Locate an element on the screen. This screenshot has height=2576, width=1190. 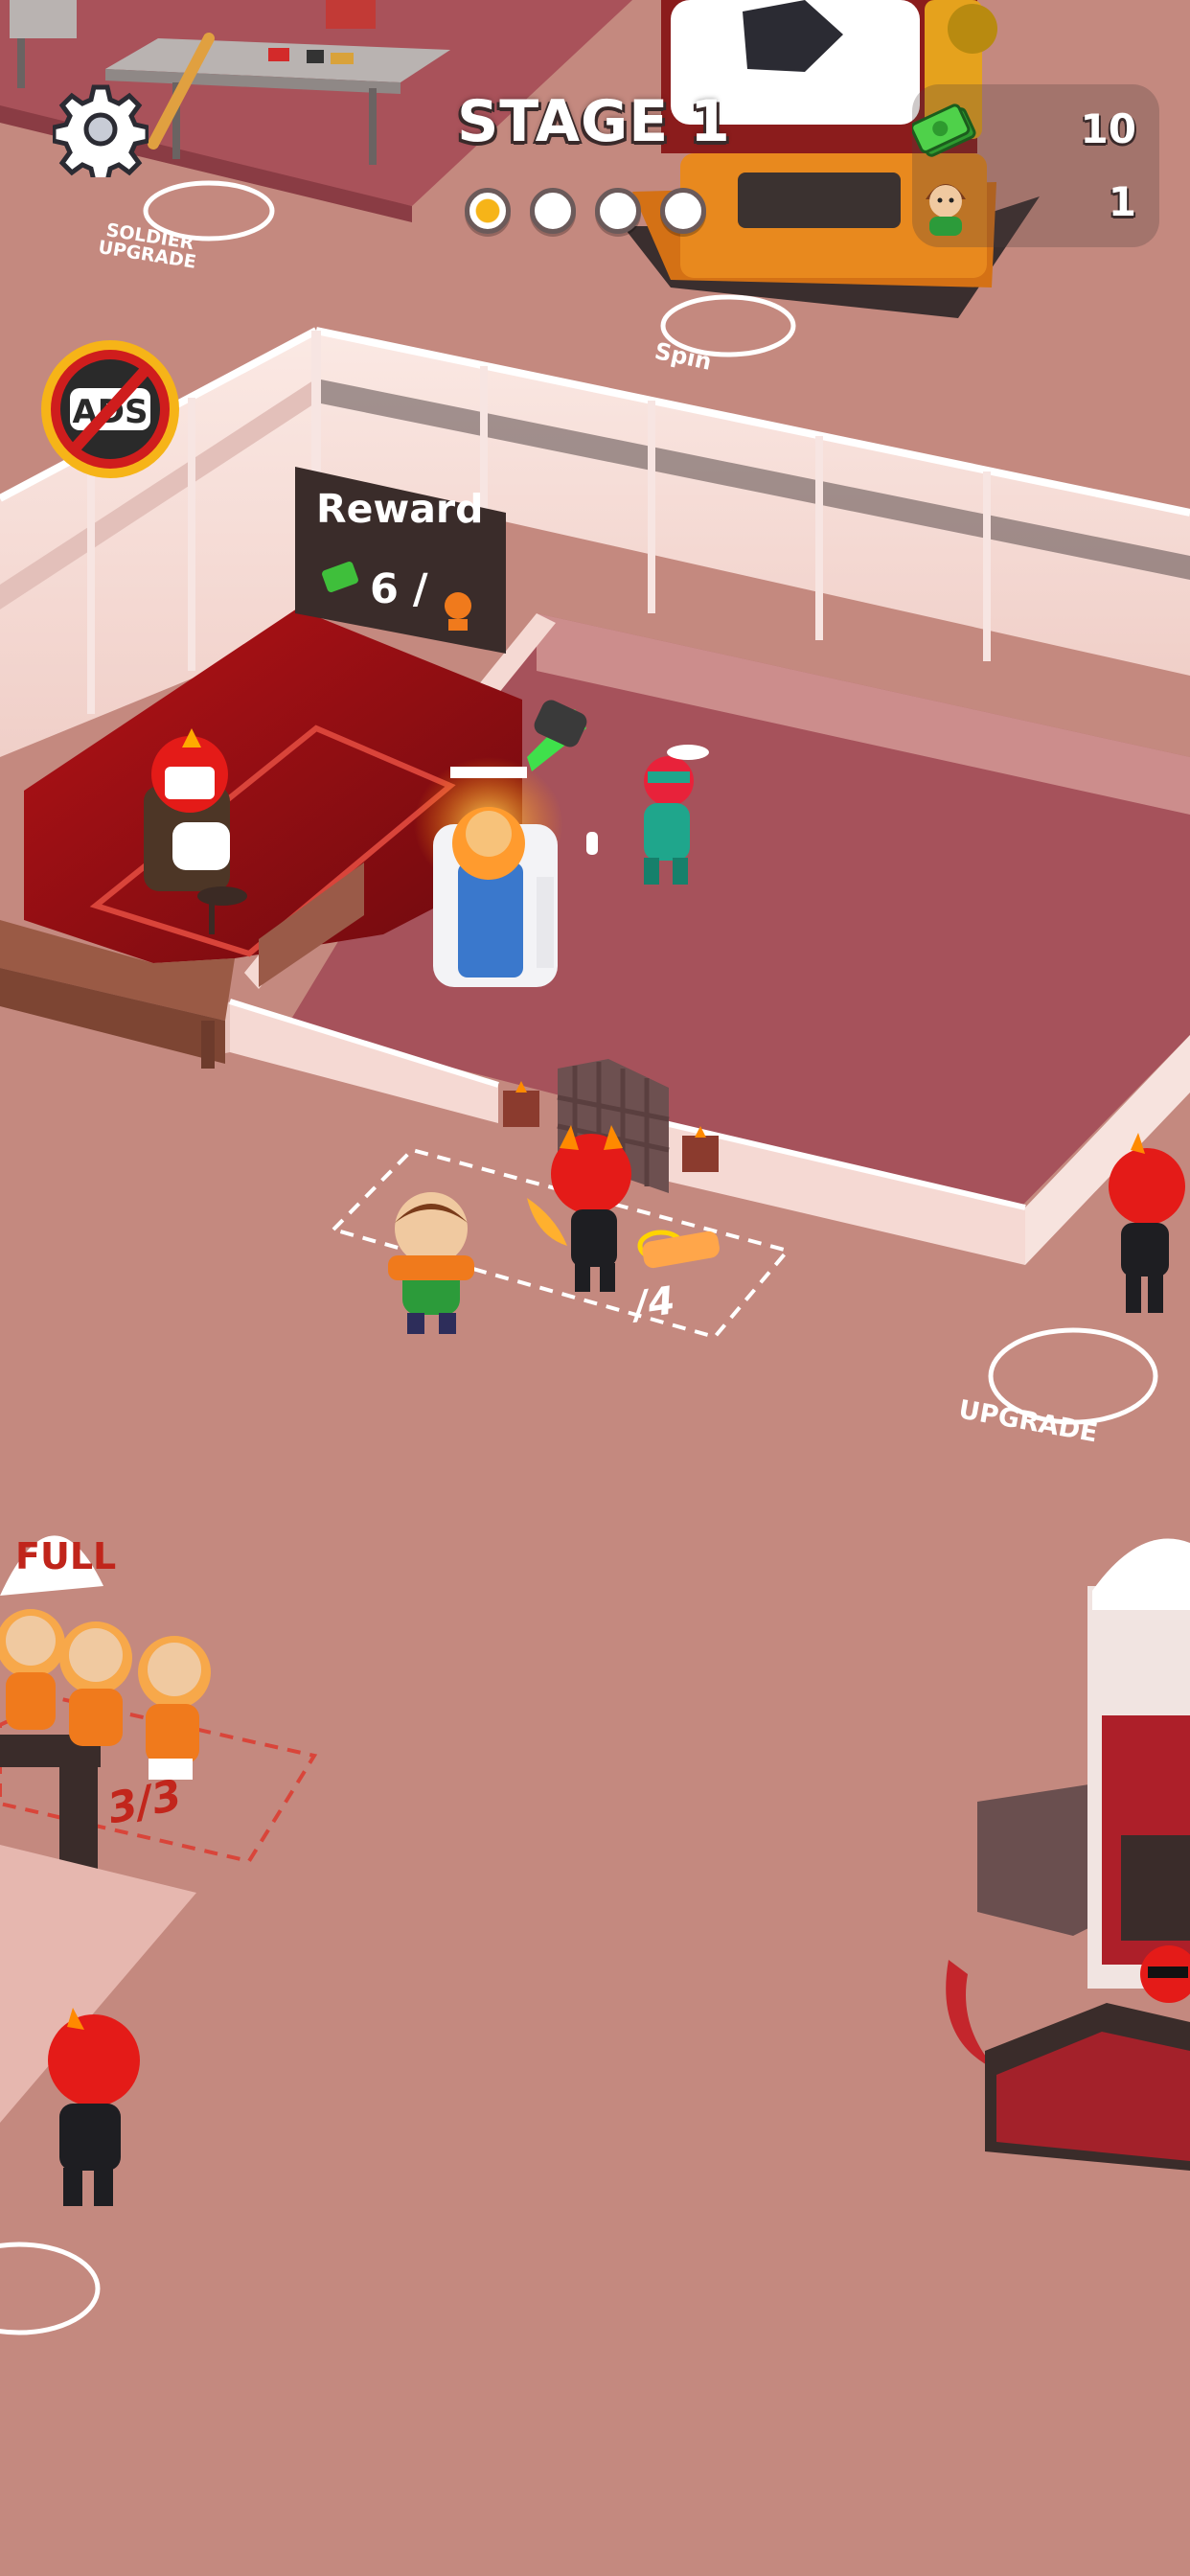
stage-progress is located at coordinates (599, 214).